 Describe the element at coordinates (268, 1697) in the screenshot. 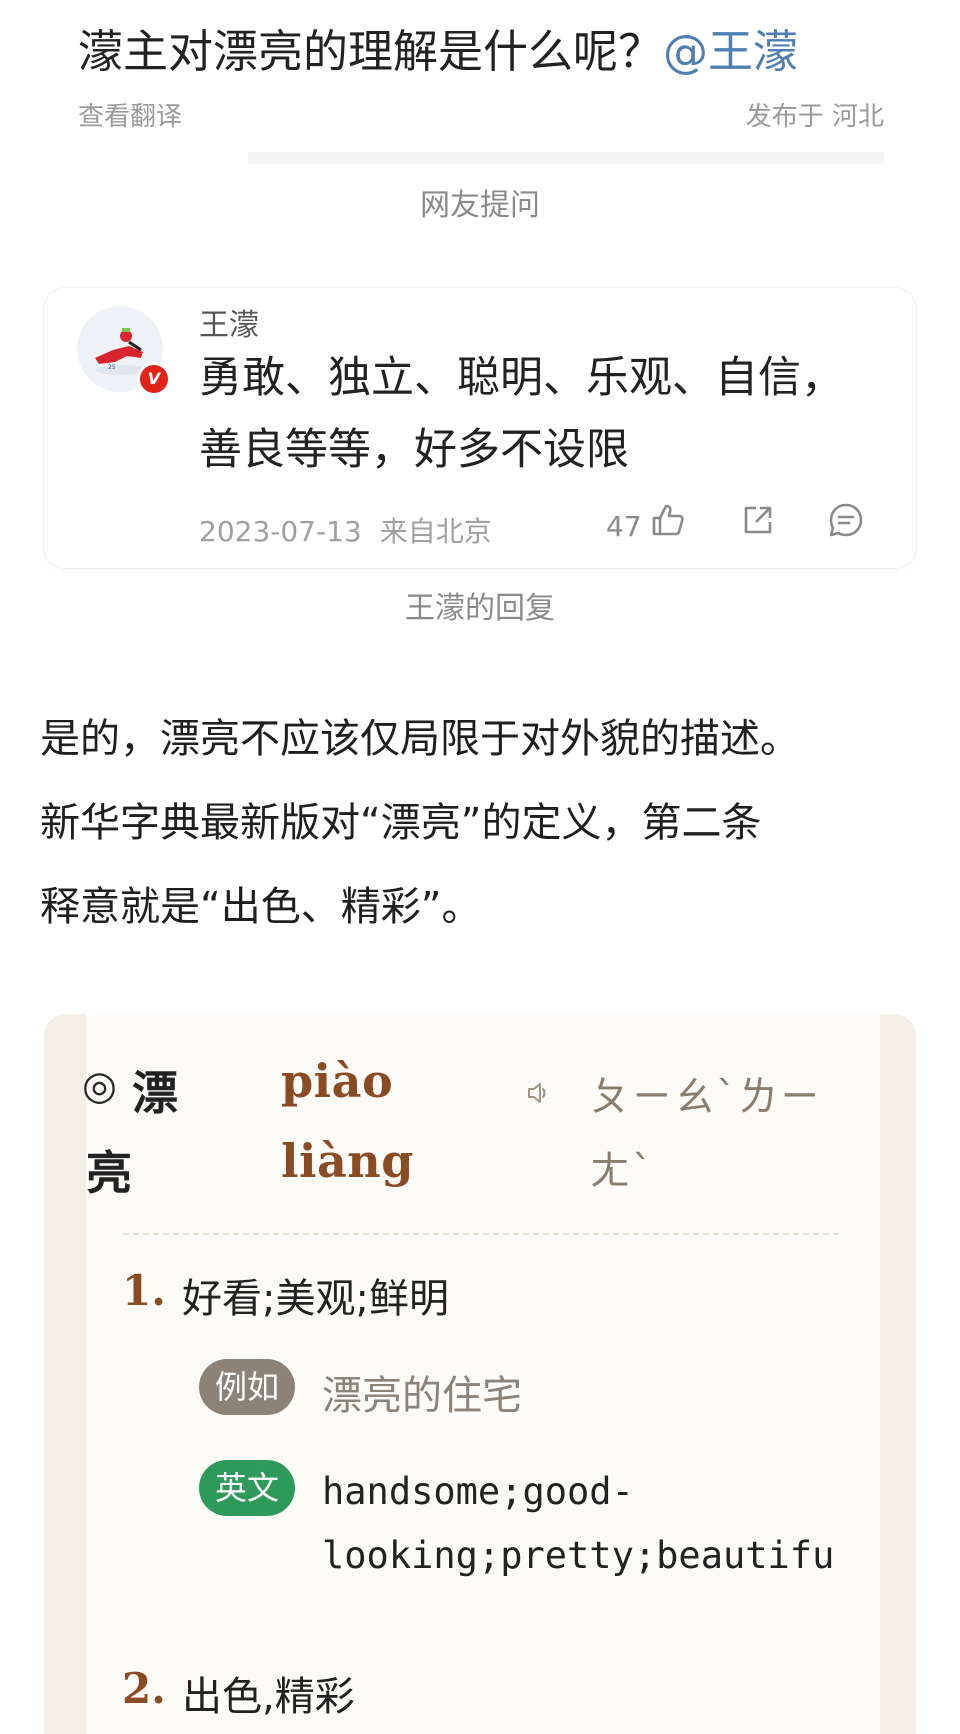

I see `definition-2-text: 出色,精彩` at that location.